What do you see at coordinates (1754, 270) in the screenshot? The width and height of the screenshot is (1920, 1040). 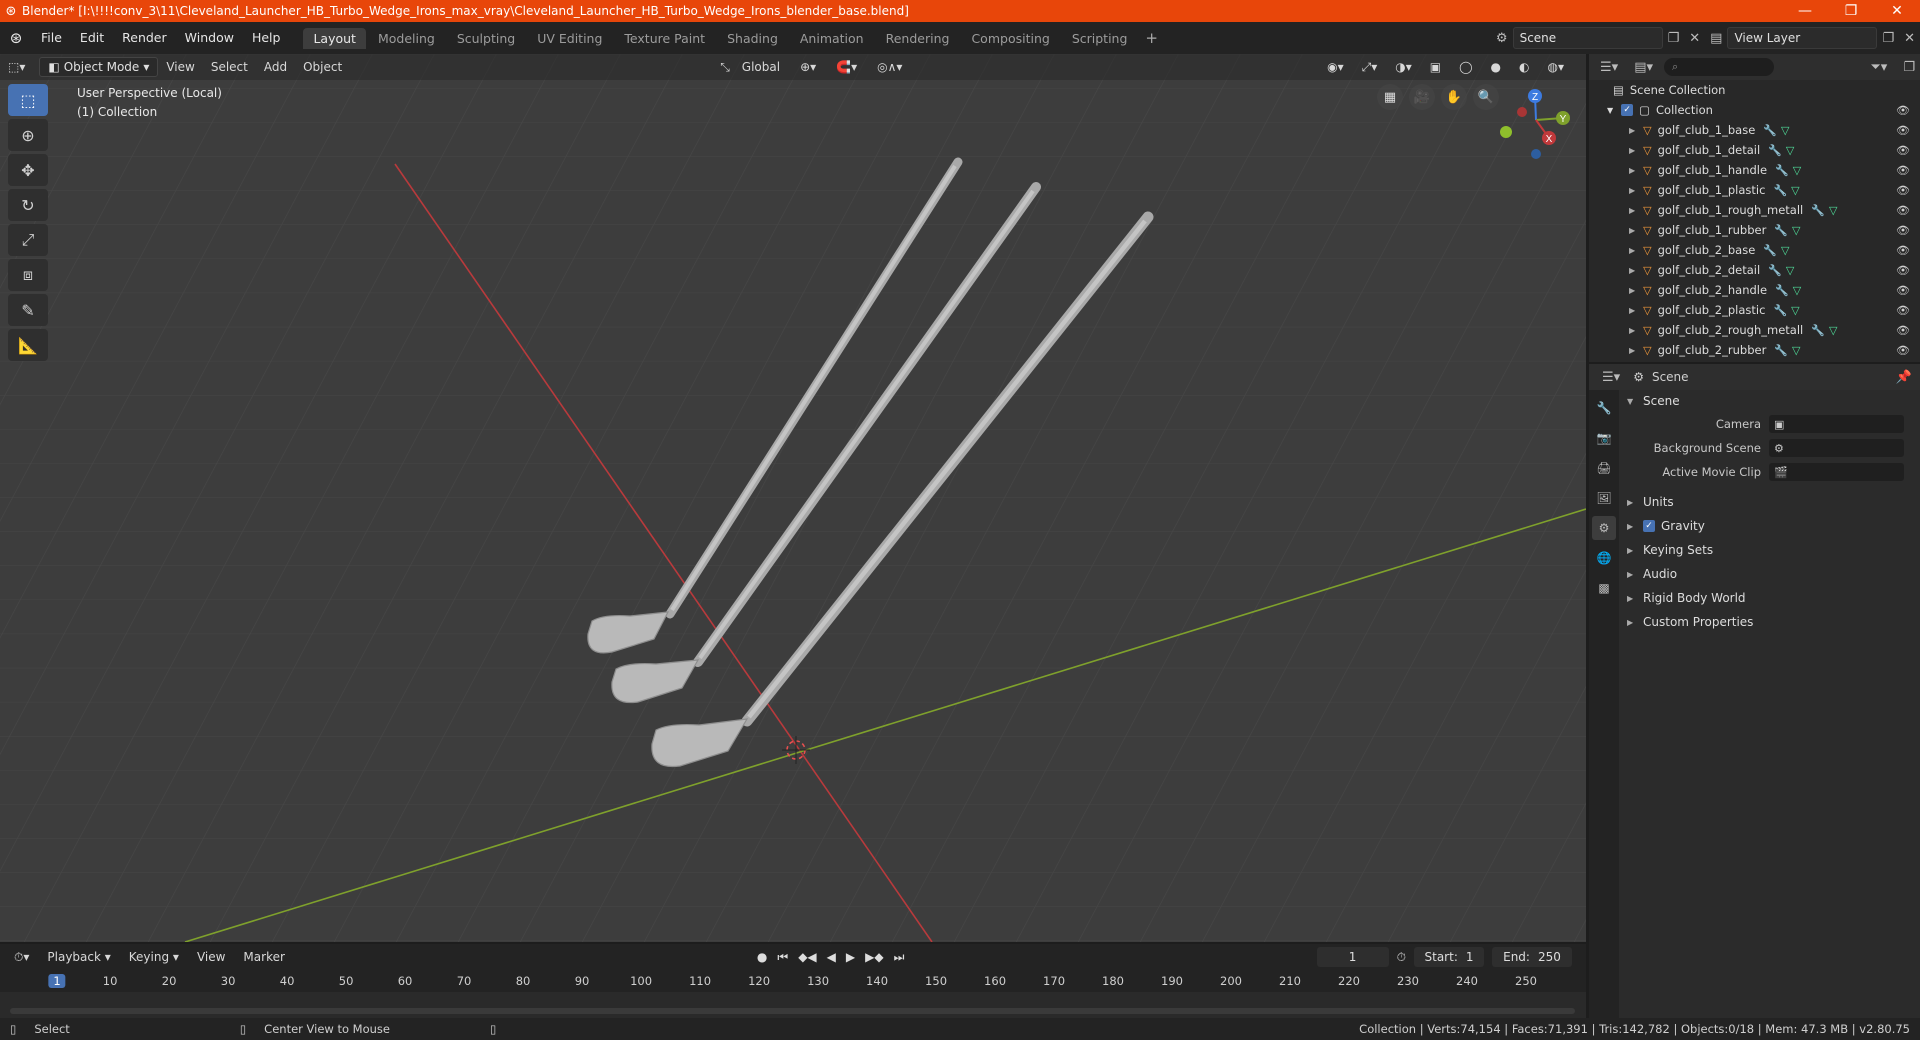 I see `outliner-object-row: ▶ ▽ golf_club_2_detail 🔧 ▽ 👁` at bounding box center [1754, 270].